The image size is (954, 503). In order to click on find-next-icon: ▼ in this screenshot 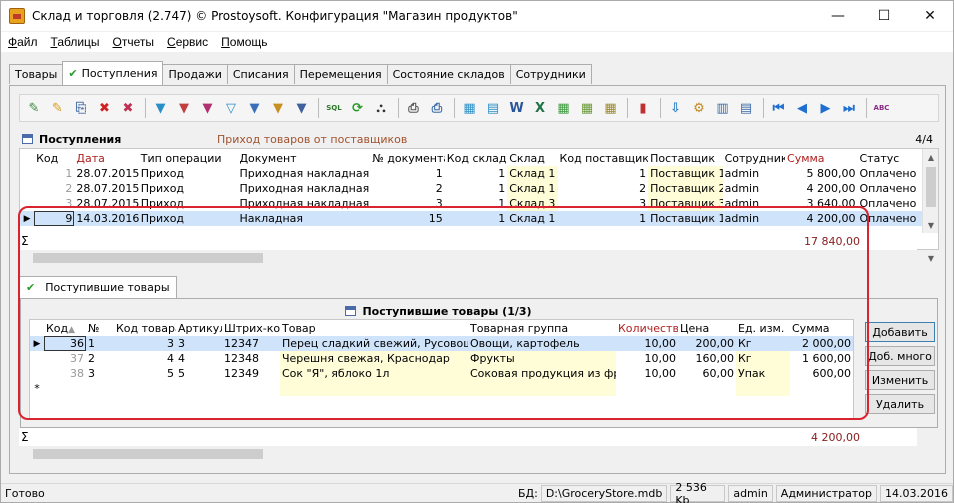, I will do `click(302, 108)`.